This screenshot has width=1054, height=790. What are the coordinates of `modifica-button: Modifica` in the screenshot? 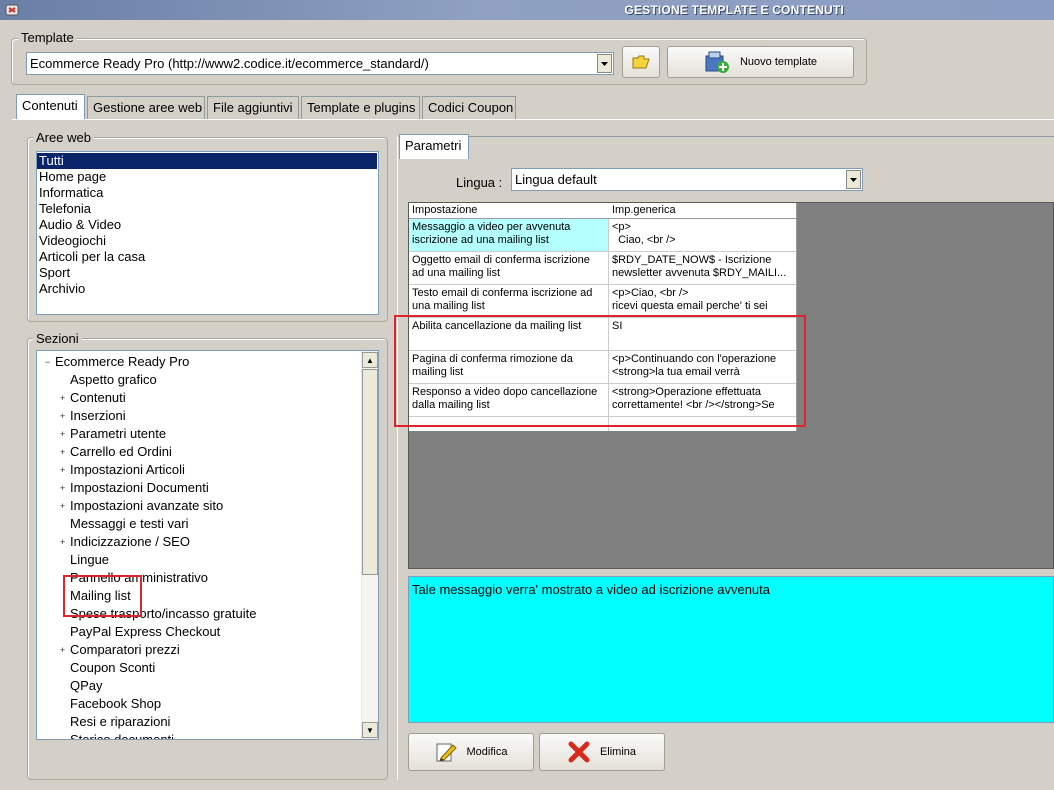 It's located at (471, 752).